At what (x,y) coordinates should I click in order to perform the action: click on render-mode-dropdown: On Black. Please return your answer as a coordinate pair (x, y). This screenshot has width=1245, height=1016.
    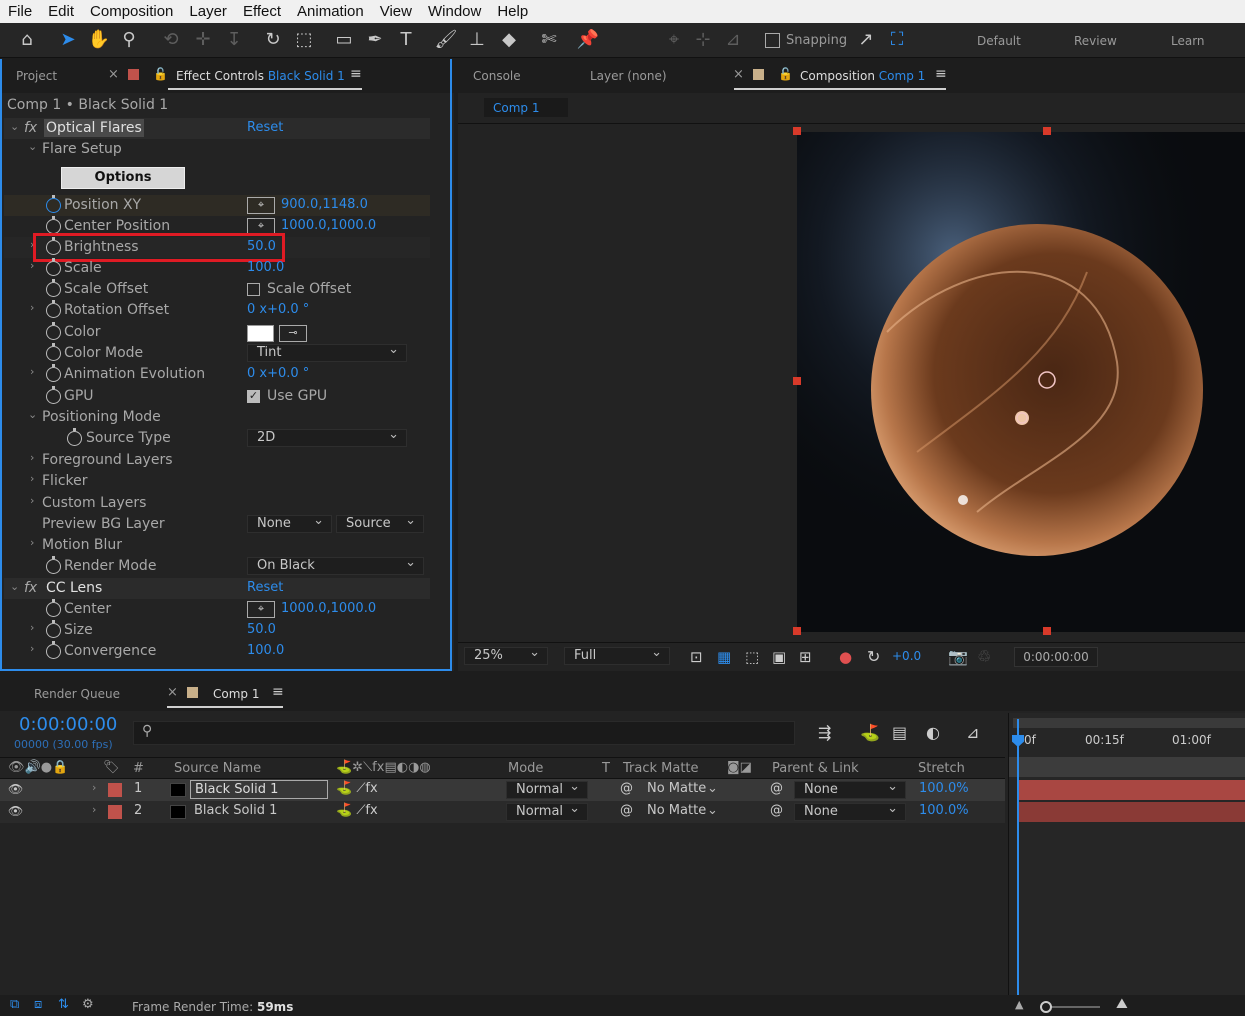
    Looking at the image, I should click on (335, 565).